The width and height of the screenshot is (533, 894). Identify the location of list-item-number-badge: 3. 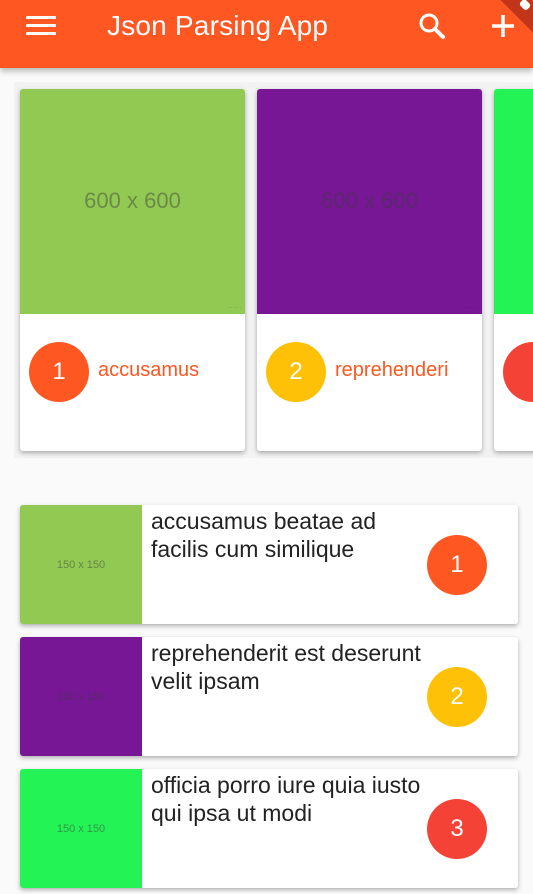
(457, 829).